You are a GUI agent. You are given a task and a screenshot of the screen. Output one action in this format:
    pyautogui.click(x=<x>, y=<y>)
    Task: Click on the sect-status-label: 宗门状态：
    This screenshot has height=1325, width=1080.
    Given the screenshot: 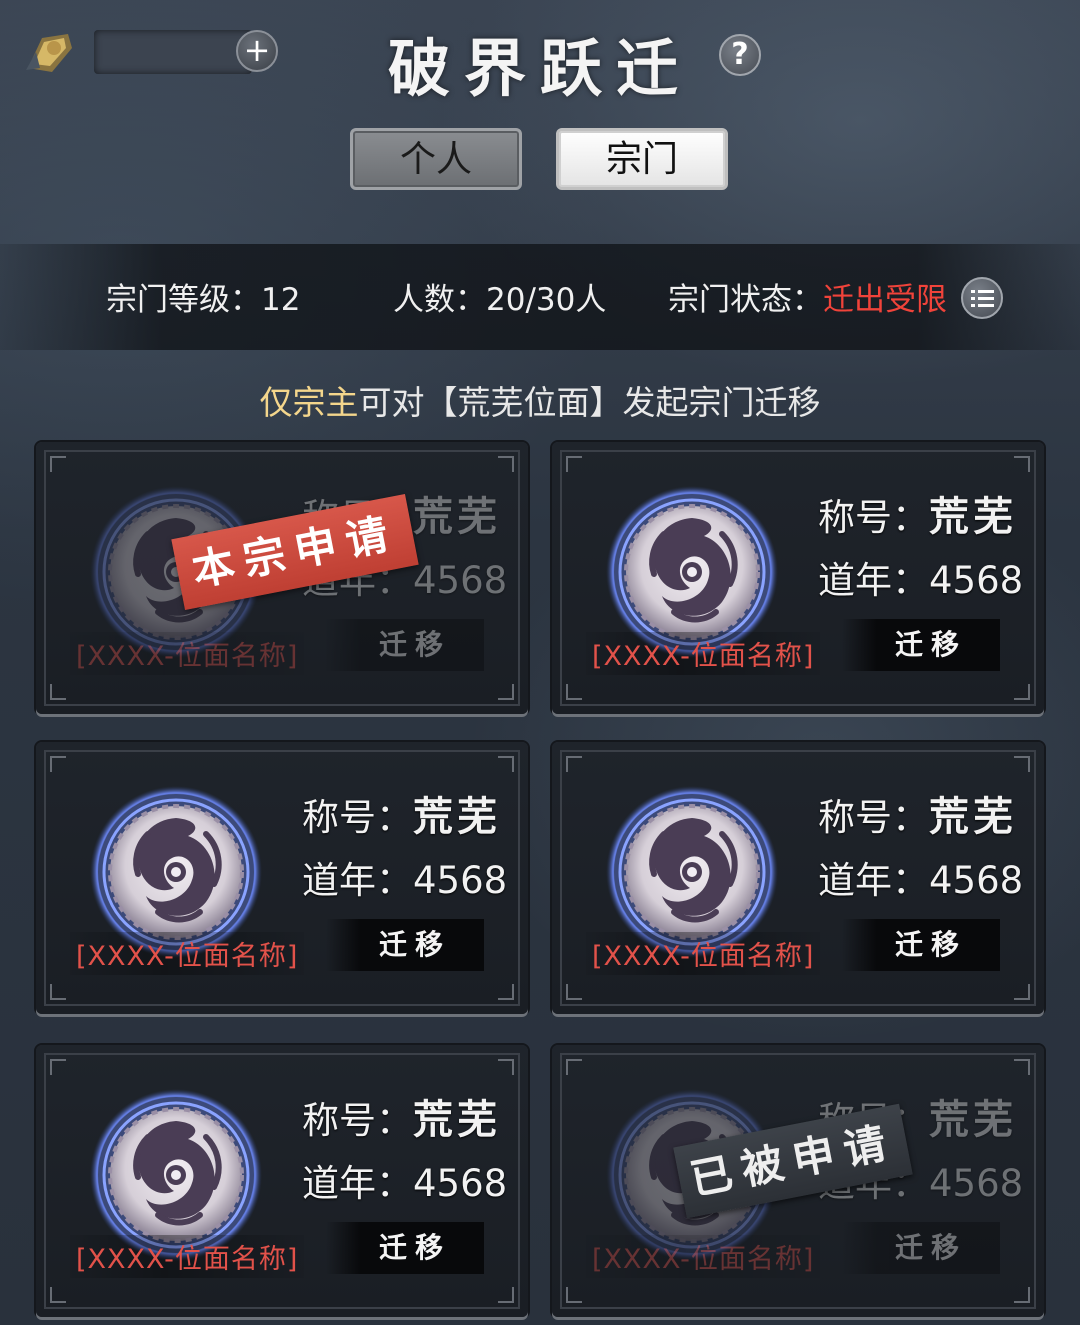 What is the action you would take?
    pyautogui.click(x=745, y=300)
    